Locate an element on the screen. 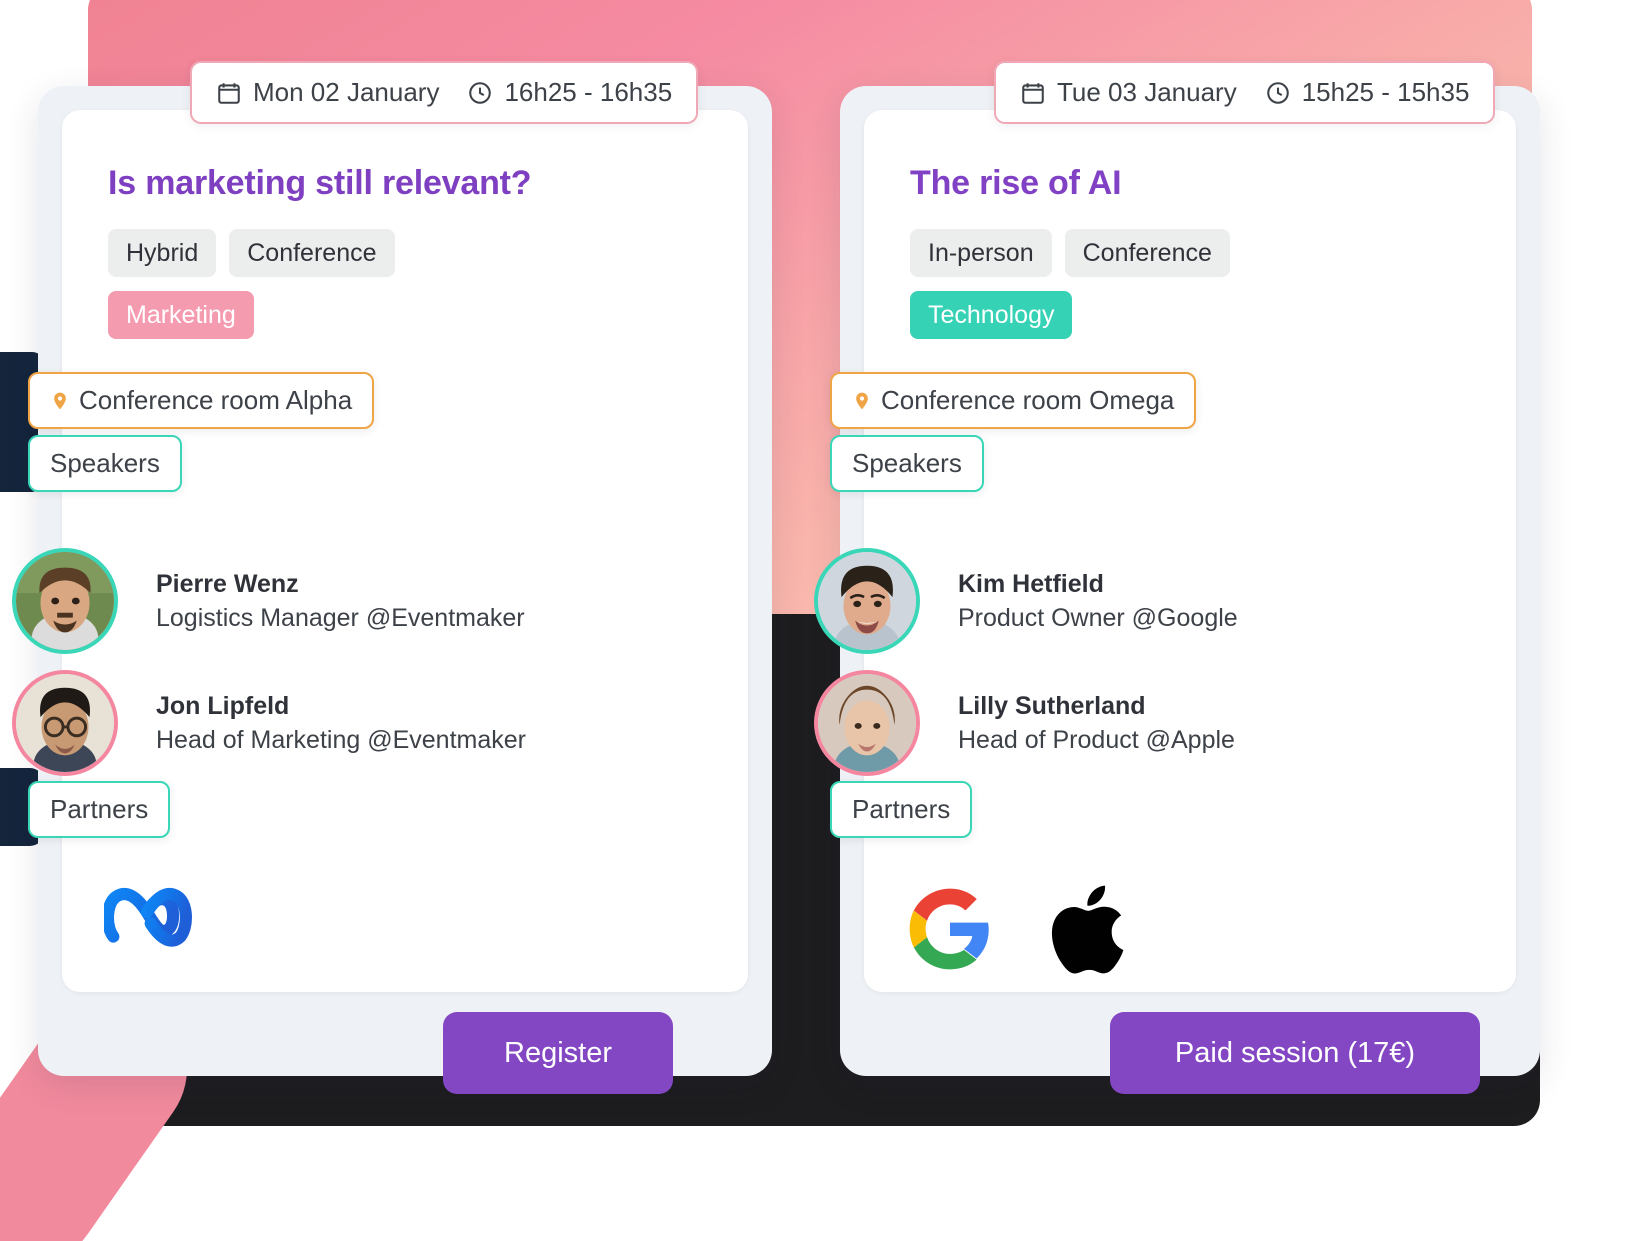 Image resolution: width=1637 pixels, height=1241 pixels. tag-row-left: Hybrid Conference is located at coordinates (405, 253).